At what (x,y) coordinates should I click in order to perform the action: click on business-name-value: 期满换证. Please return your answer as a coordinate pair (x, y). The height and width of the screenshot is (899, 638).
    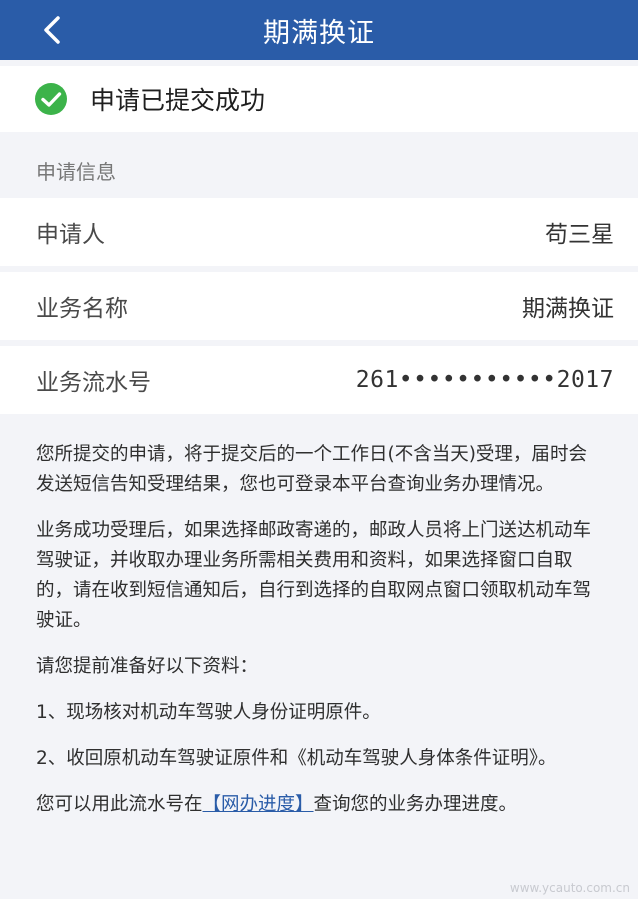
    Looking at the image, I should click on (568, 309).